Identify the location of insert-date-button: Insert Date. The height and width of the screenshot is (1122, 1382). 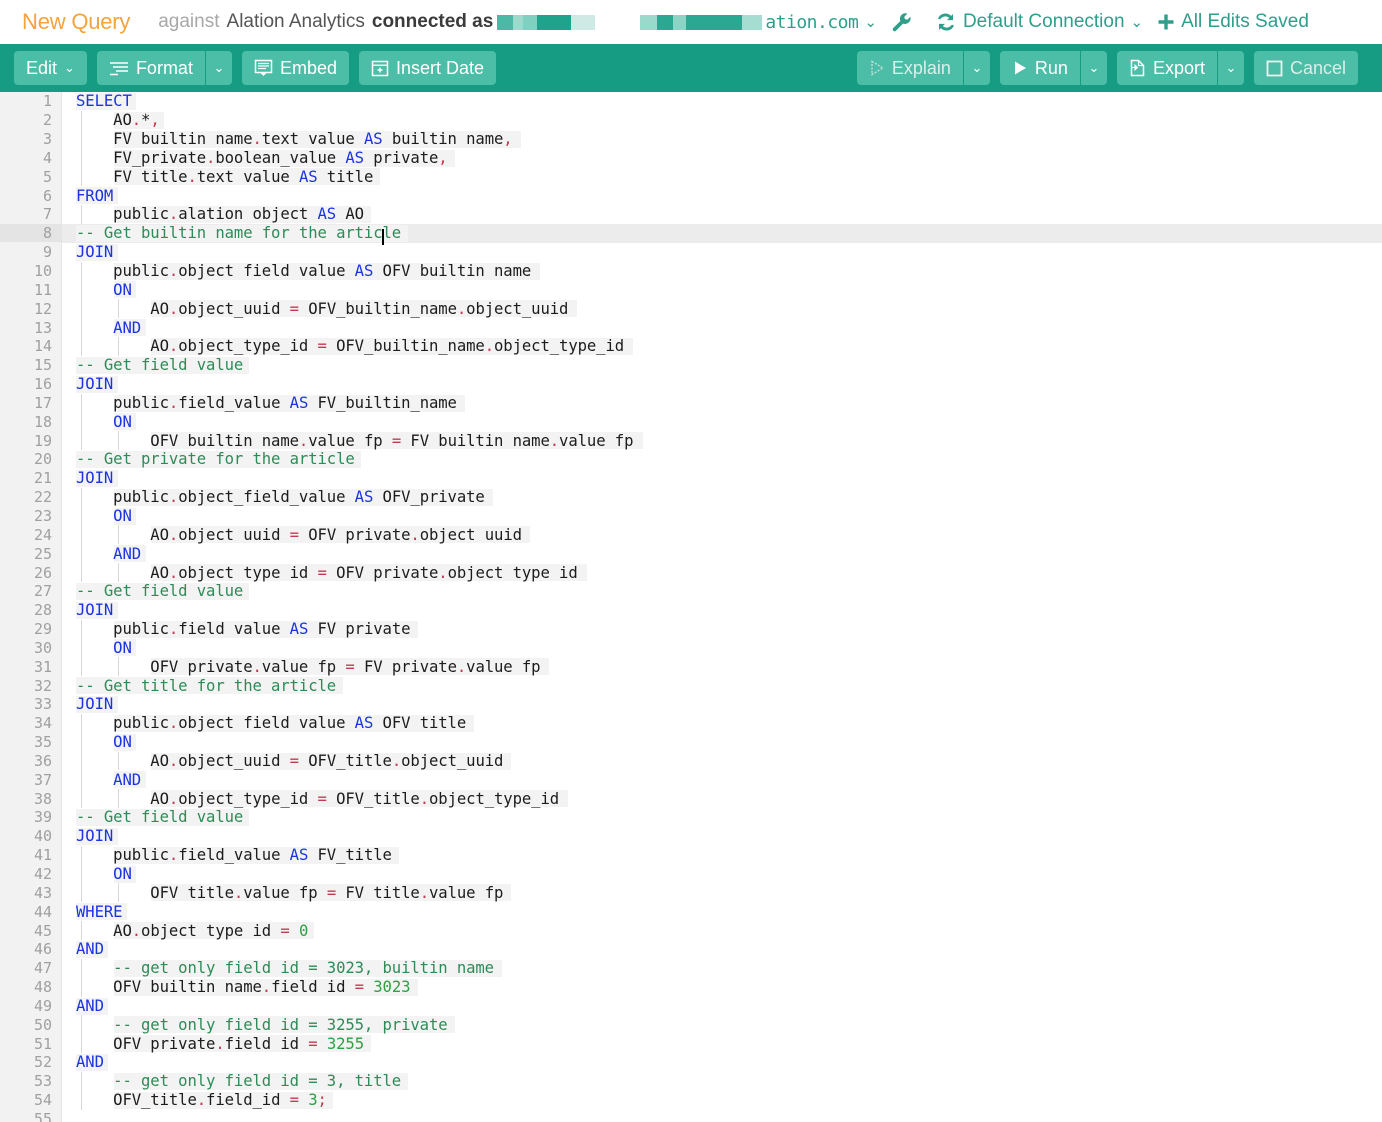
(428, 68).